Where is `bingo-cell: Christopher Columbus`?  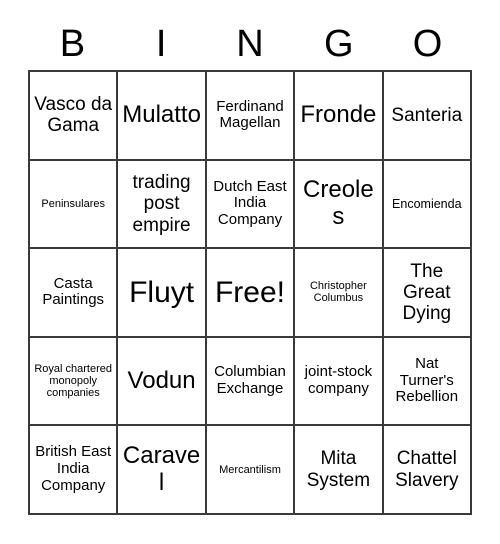 bingo-cell: Christopher Columbus is located at coordinates (339, 293).